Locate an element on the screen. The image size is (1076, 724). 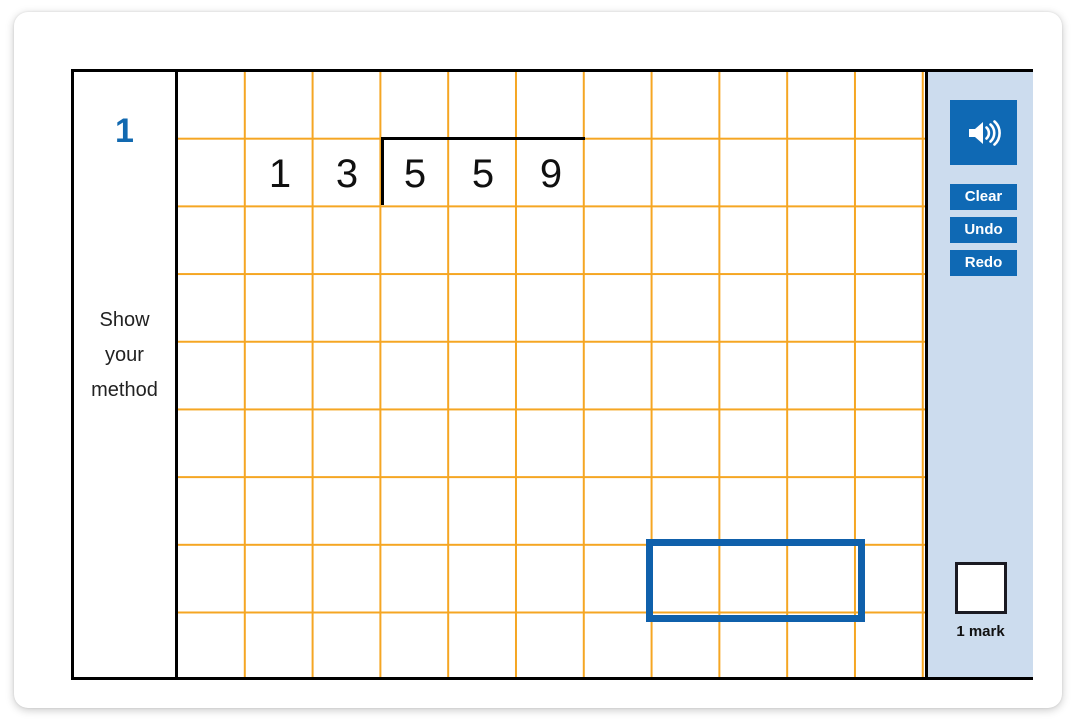
mark-group: 1 mark is located at coordinates (980, 601).